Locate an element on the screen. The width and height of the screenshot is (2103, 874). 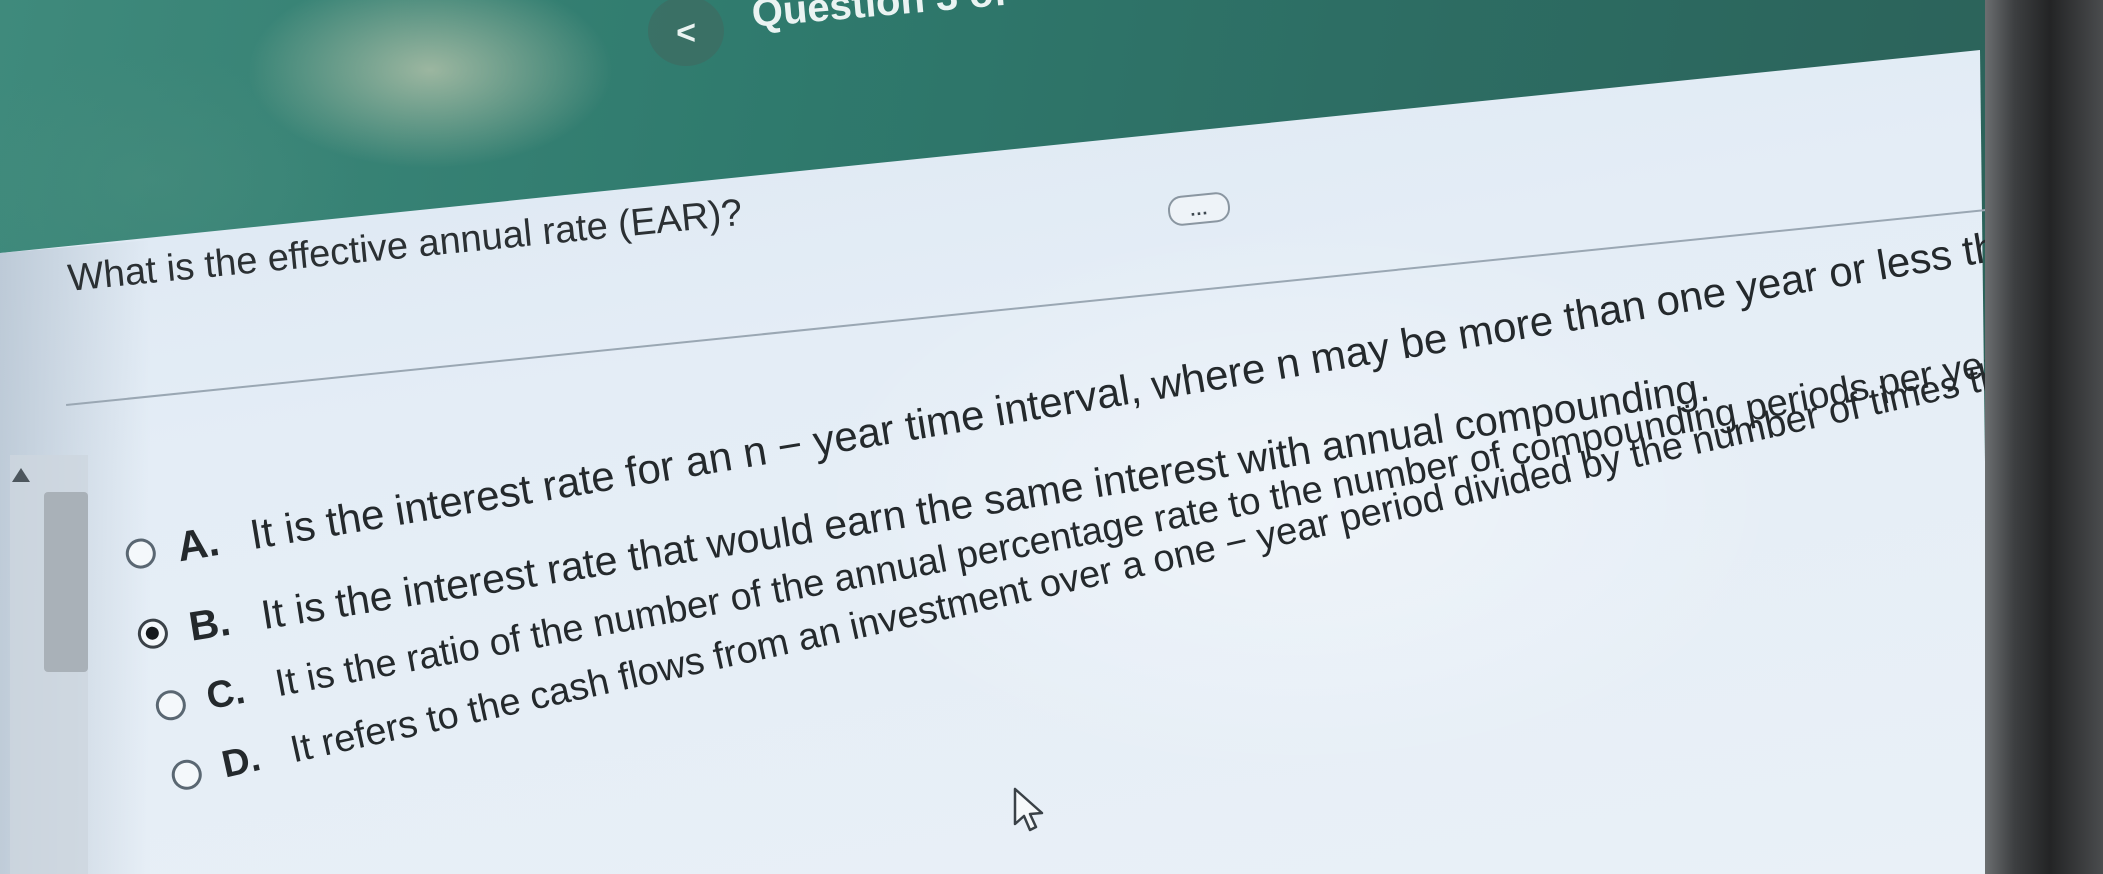
question-text: What is the effective annual rate (EAR)? is located at coordinates (405, 245).